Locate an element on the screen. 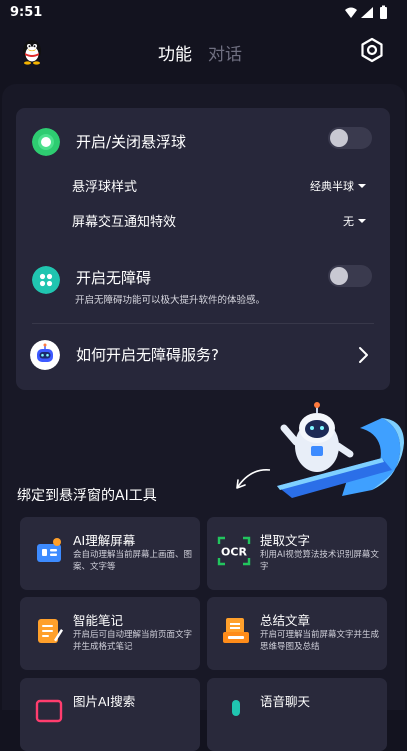 The image size is (407, 751). status-bar: 9:51 is located at coordinates (203, 13).